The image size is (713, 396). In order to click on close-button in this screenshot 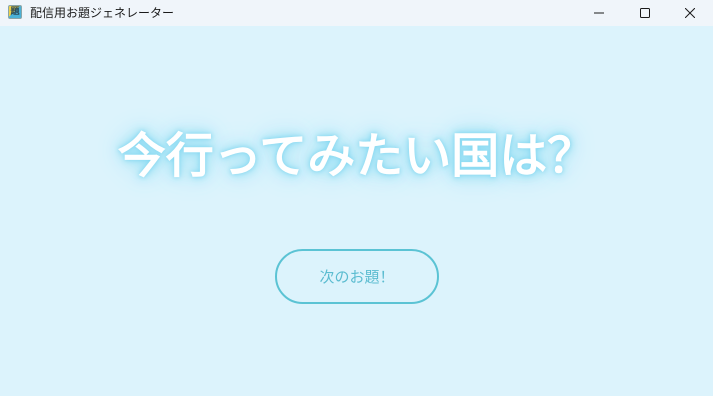, I will do `click(690, 13)`.